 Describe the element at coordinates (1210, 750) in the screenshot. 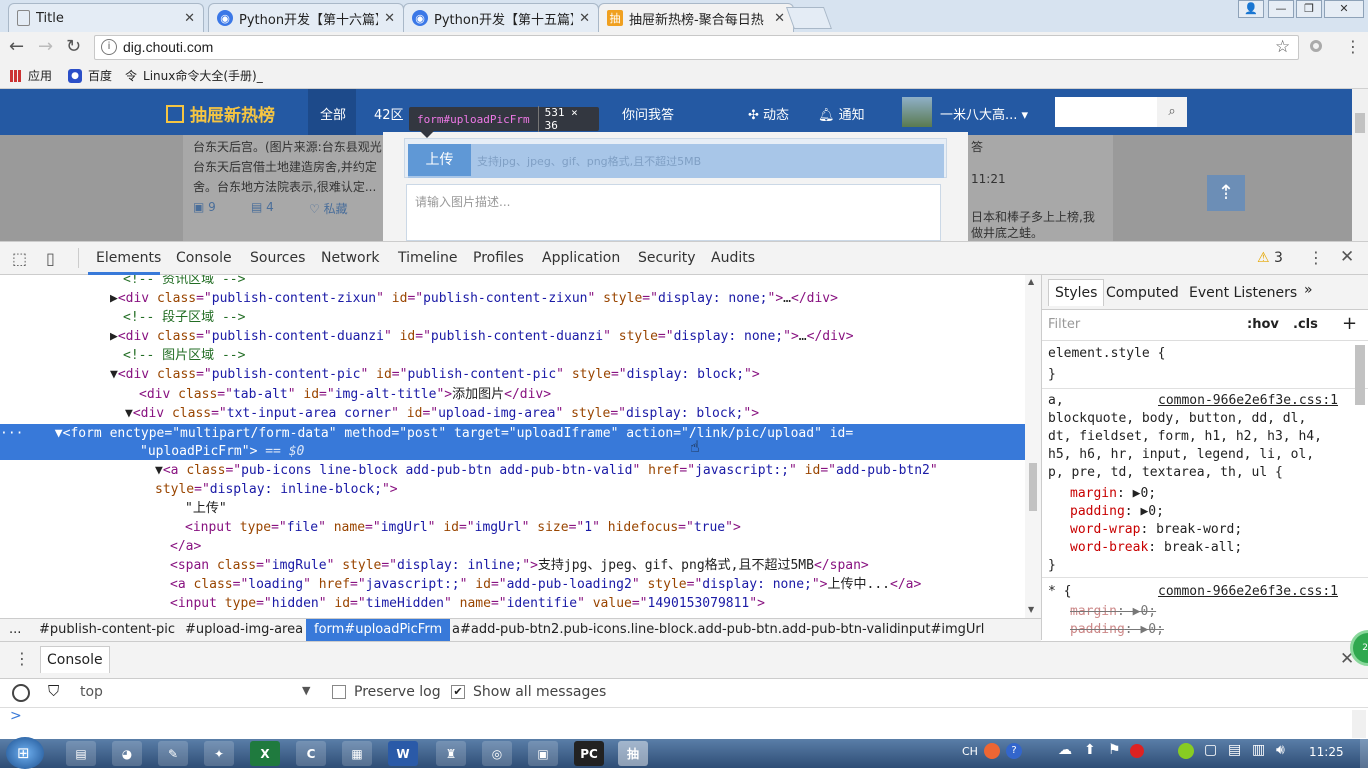

I see `tray-icon: ▢` at that location.